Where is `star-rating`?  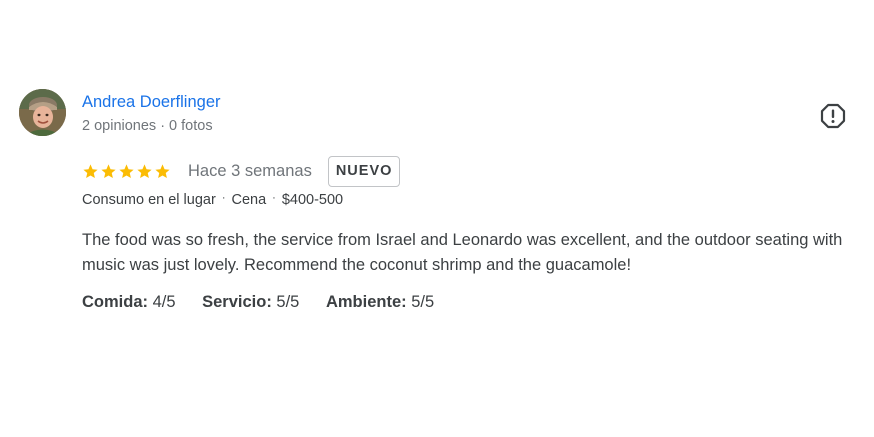
star-rating is located at coordinates (126, 171).